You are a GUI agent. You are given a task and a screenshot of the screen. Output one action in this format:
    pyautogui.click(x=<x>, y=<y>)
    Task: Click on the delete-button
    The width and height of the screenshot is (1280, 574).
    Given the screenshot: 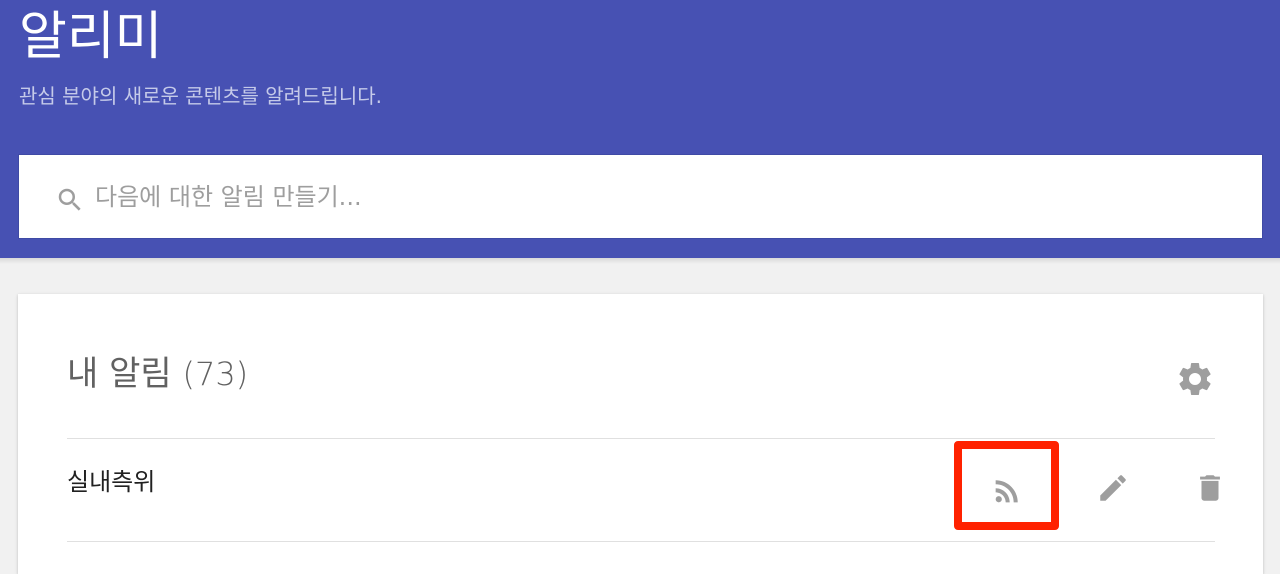 What is the action you would take?
    pyautogui.click(x=1210, y=488)
    